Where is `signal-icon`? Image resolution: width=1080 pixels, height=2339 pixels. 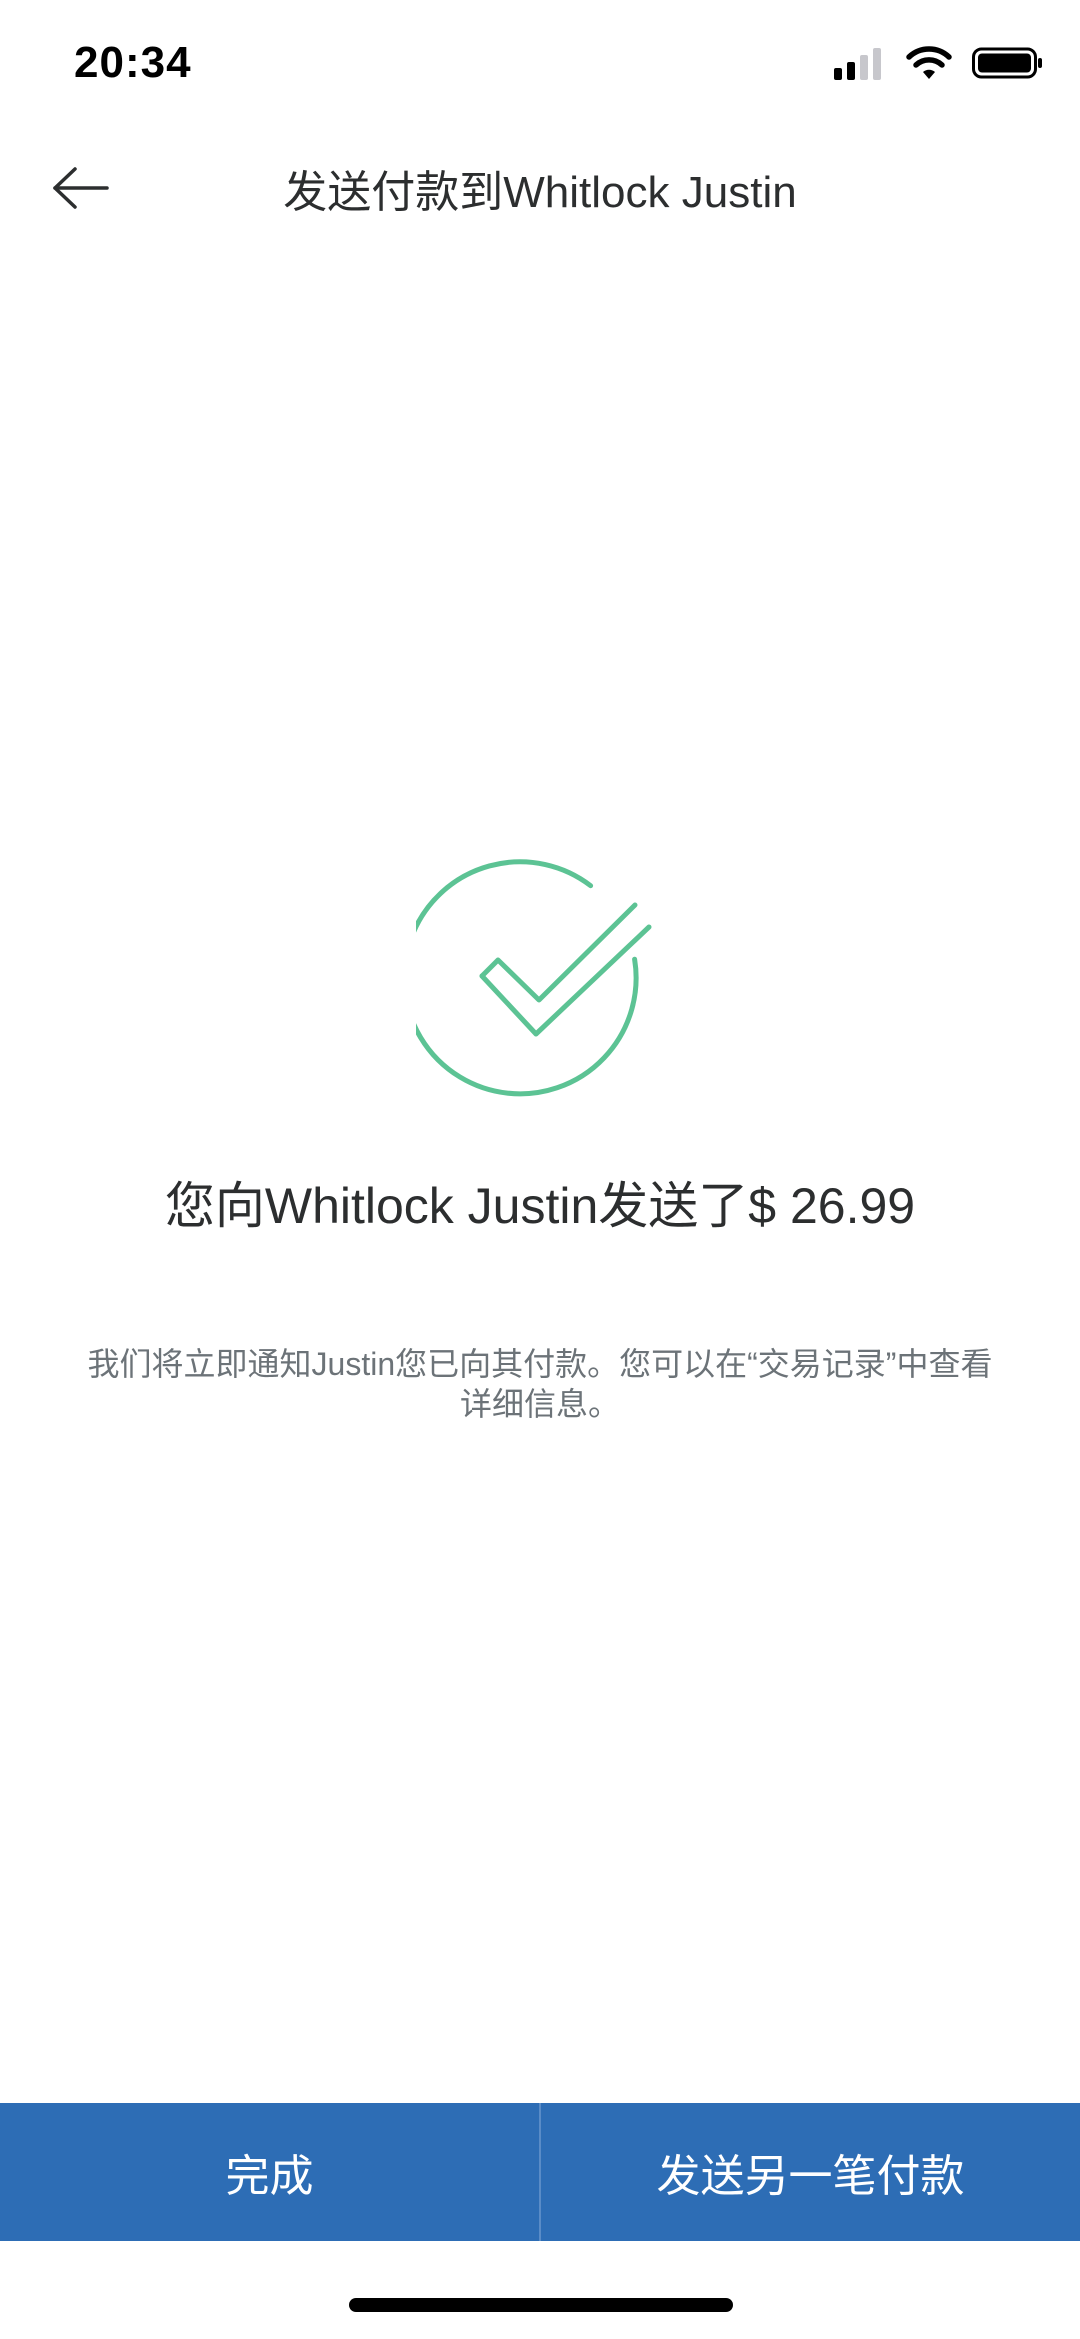 signal-icon is located at coordinates (860, 65).